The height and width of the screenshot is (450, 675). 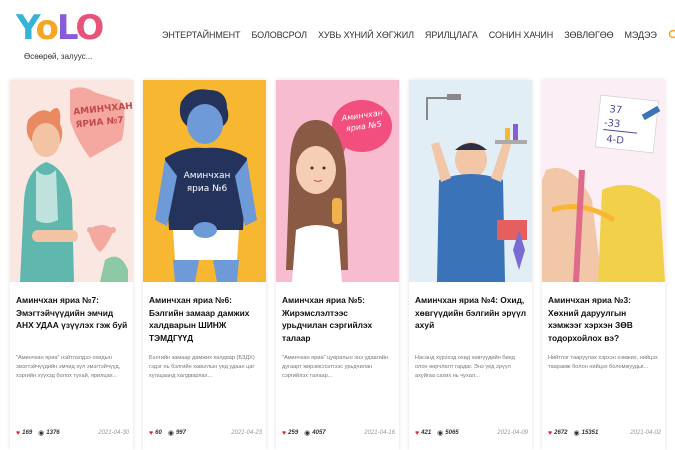 What do you see at coordinates (53, 433) in the screenshot?
I see `view-count: 1376` at bounding box center [53, 433].